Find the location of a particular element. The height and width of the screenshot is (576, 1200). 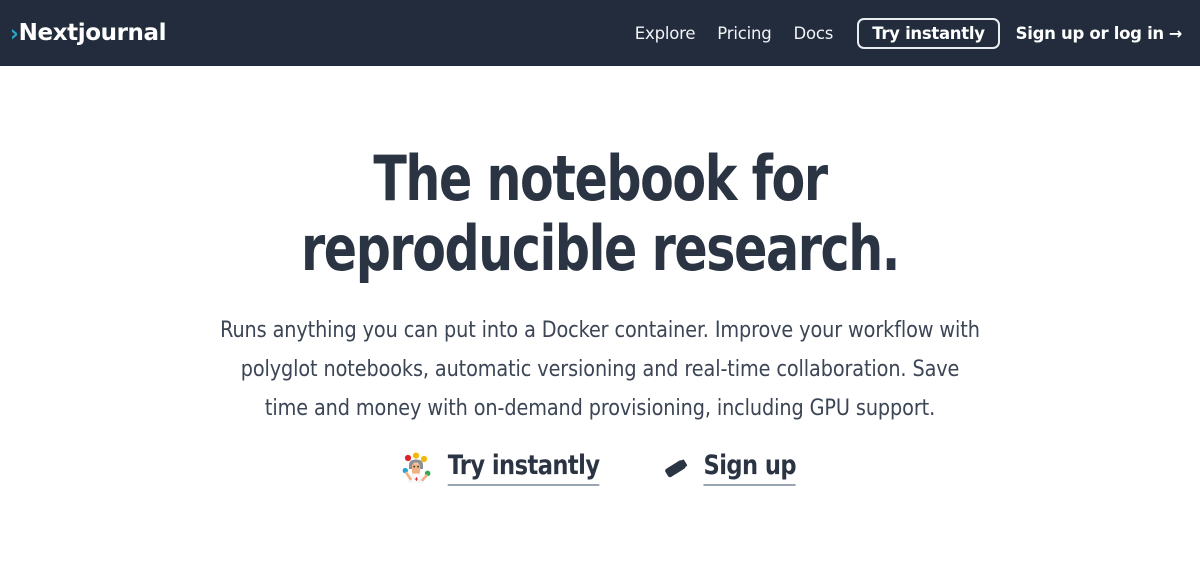

chevron-right-icon: › is located at coordinates (14, 32).